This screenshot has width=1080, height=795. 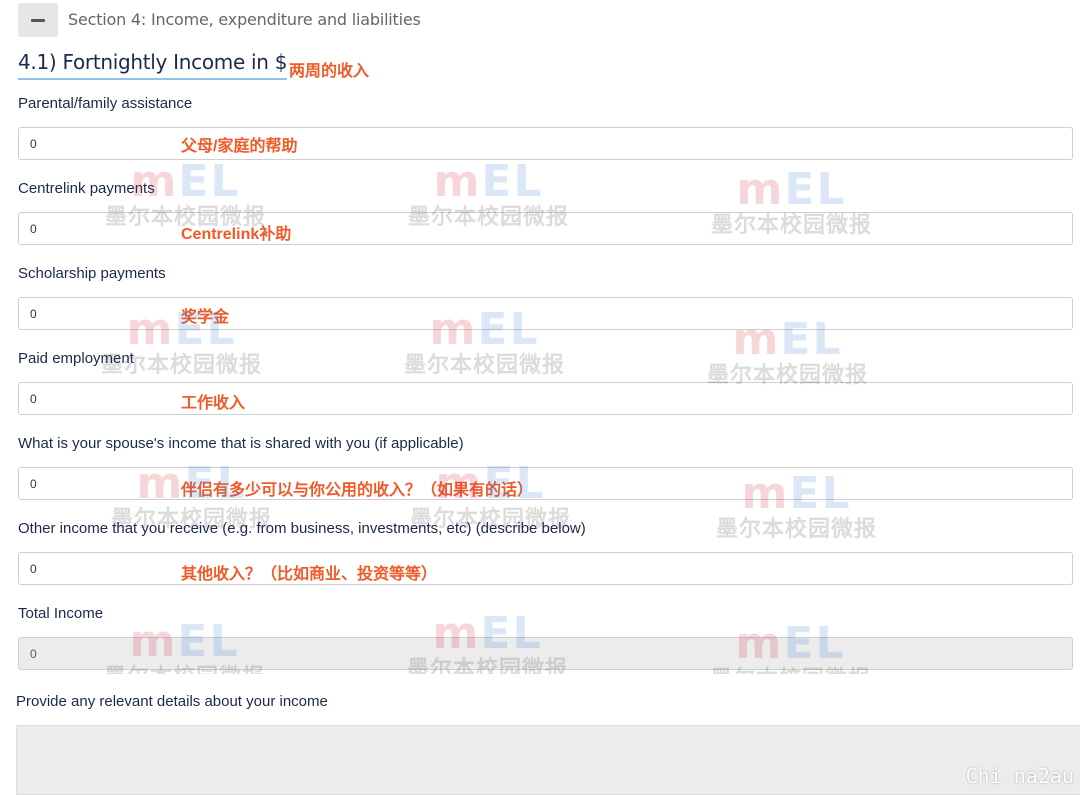 What do you see at coordinates (1019, 776) in the screenshot?
I see `corner-watermark: Chi na2au` at bounding box center [1019, 776].